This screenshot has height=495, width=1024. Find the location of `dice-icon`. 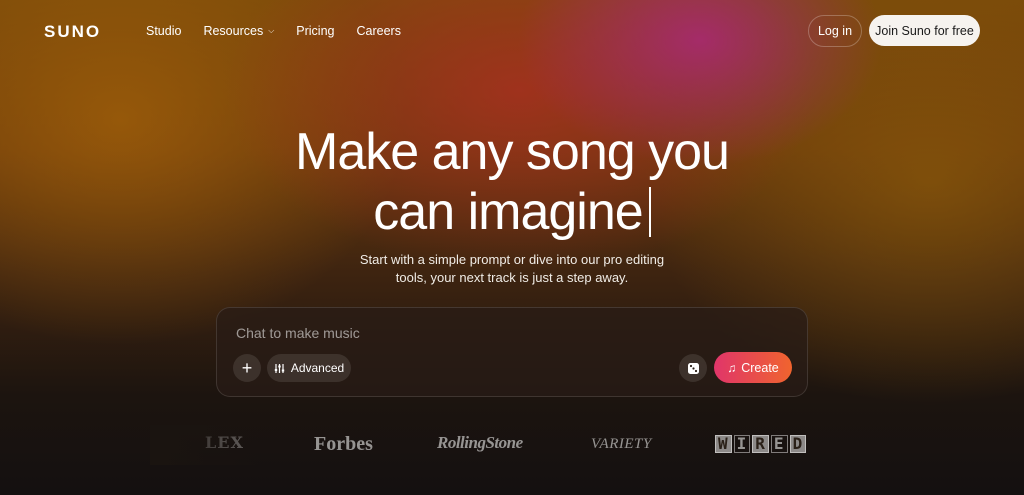

dice-icon is located at coordinates (693, 368).